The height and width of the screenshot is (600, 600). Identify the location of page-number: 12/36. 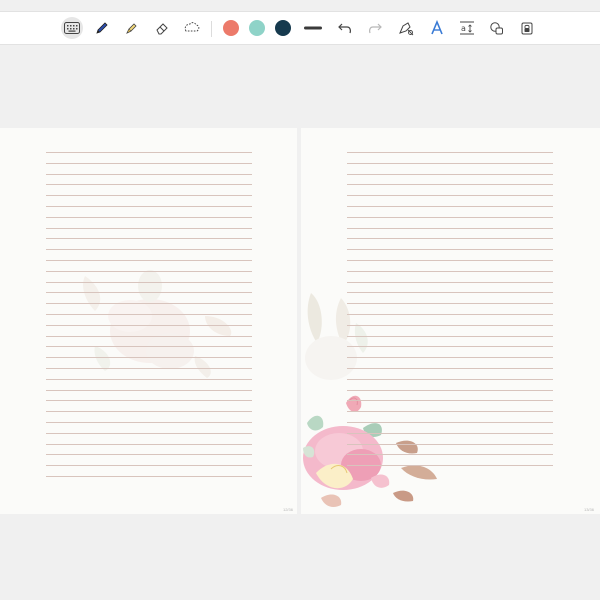
(287, 509).